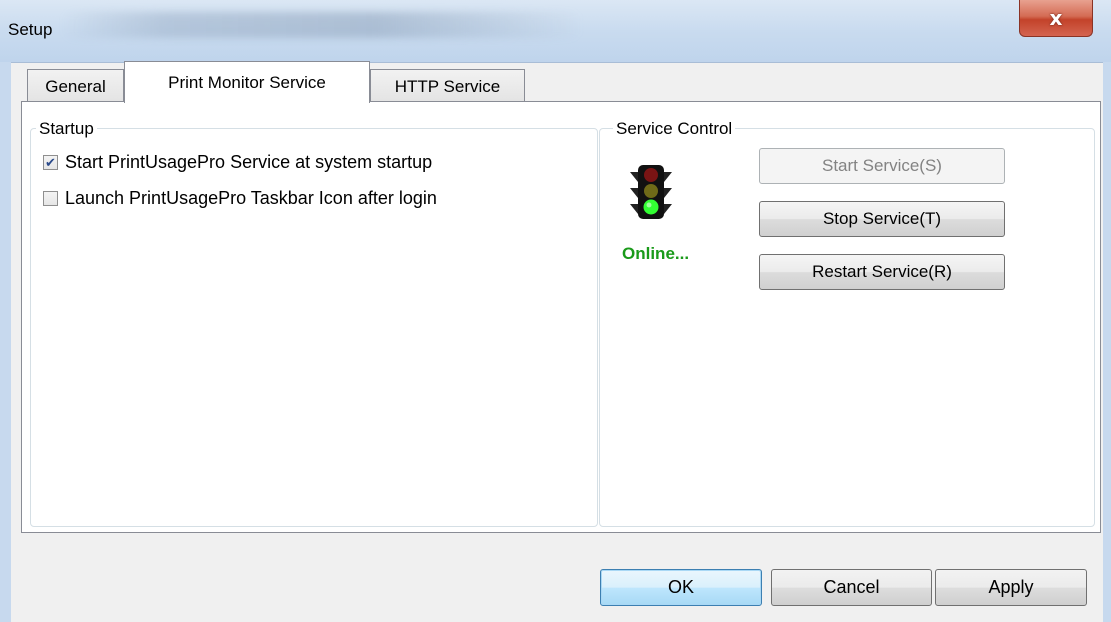 The width and height of the screenshot is (1111, 622). I want to click on window-title: Setup, so click(30, 29).